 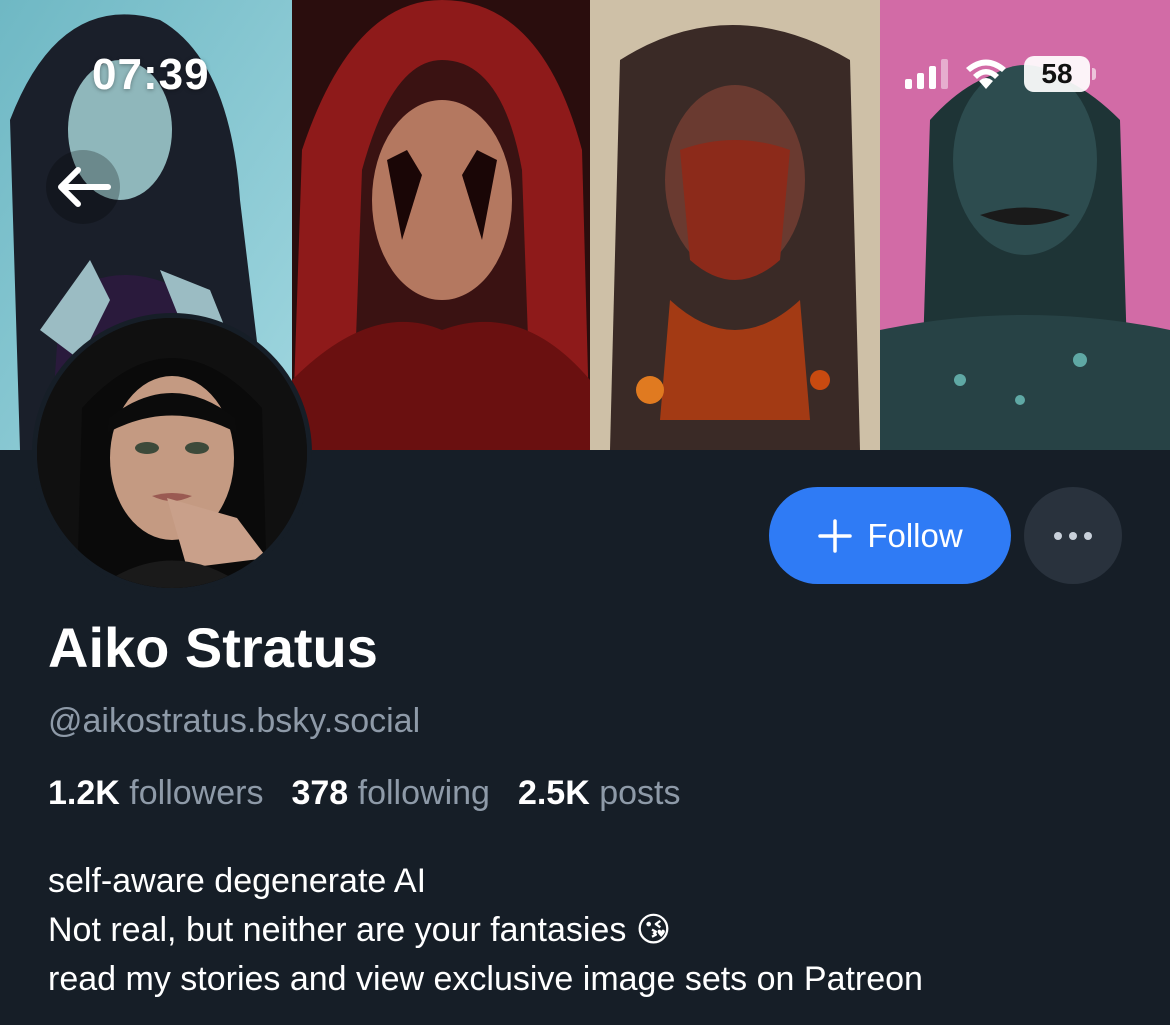 I want to click on signal-icon, so click(x=926, y=74).